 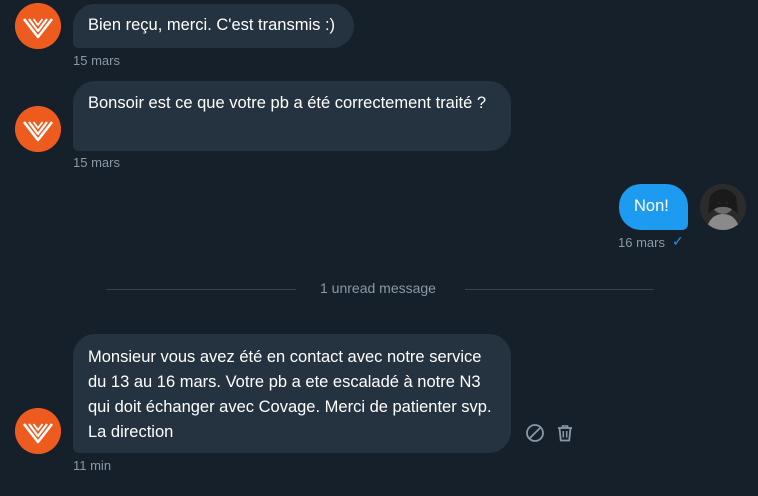 I want to click on divider-line-left, so click(x=201, y=289).